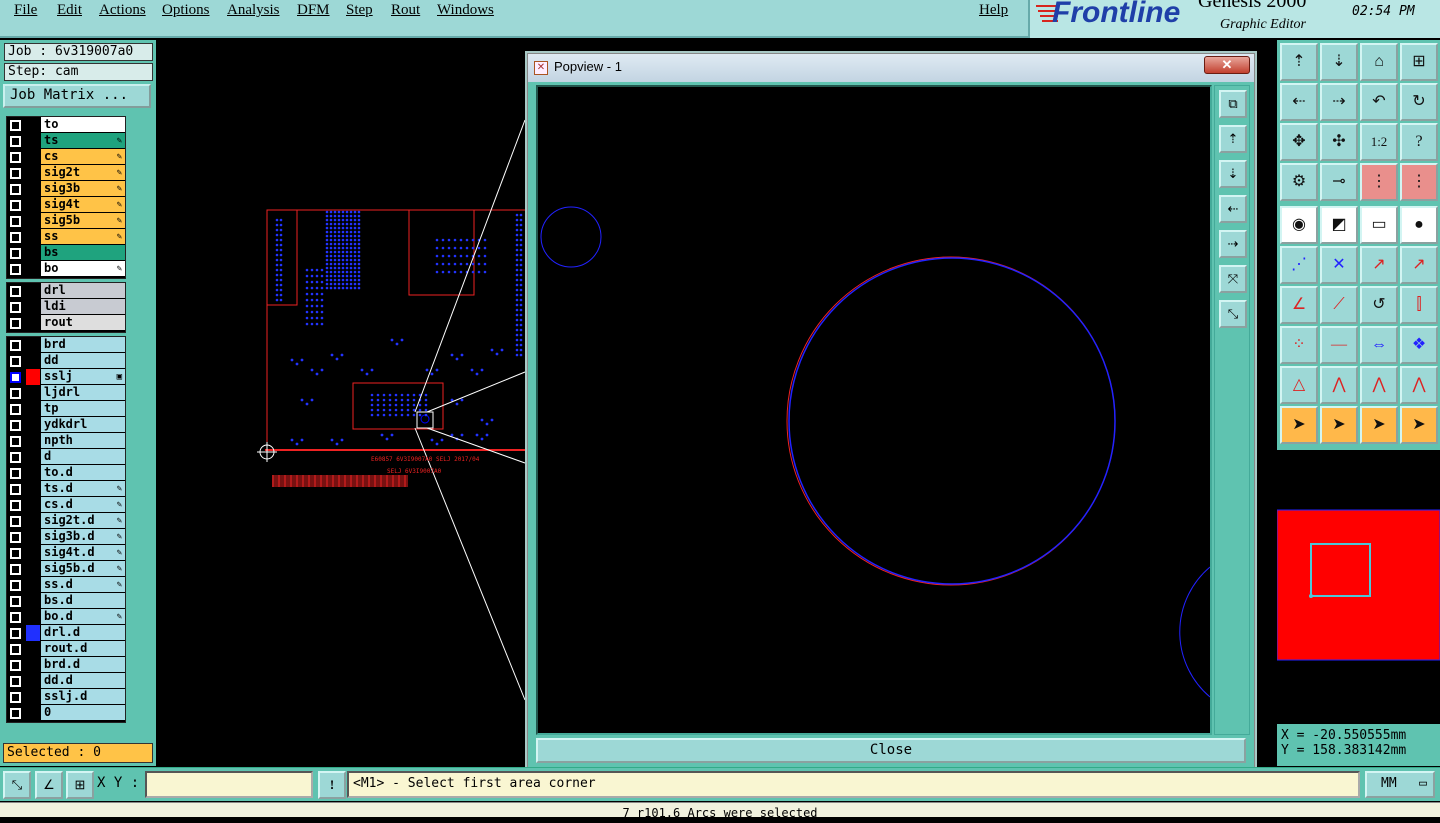 Image resolution: width=1440 pixels, height=823 pixels. I want to click on layer-name: ldi, so click(83, 306).